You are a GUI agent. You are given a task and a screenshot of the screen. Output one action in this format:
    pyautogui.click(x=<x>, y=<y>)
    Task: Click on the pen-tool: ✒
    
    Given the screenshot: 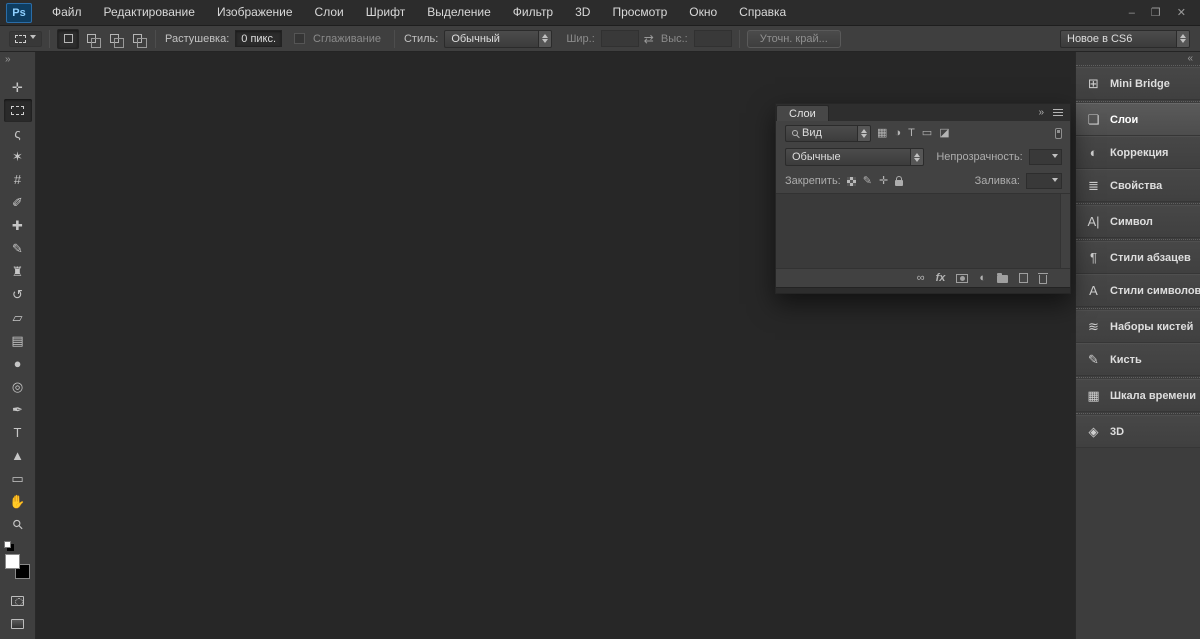 What is the action you would take?
    pyautogui.click(x=18, y=409)
    